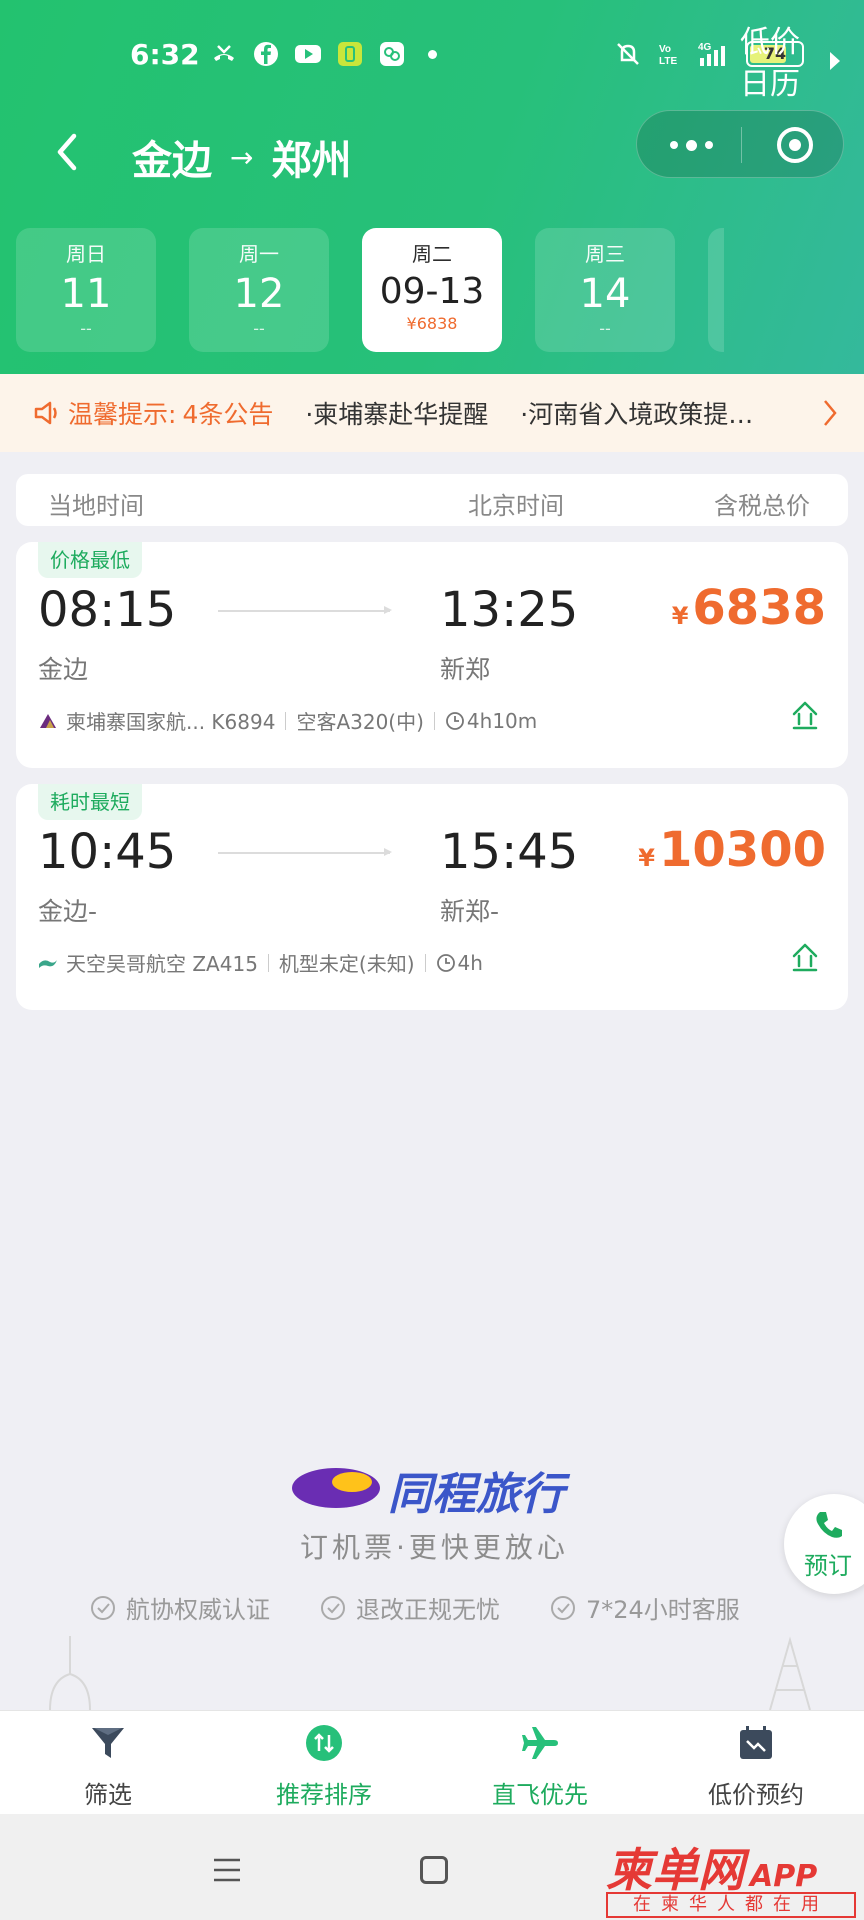 This screenshot has height=1920, width=864. What do you see at coordinates (308, 54) in the screenshot?
I see `youtube-icon` at bounding box center [308, 54].